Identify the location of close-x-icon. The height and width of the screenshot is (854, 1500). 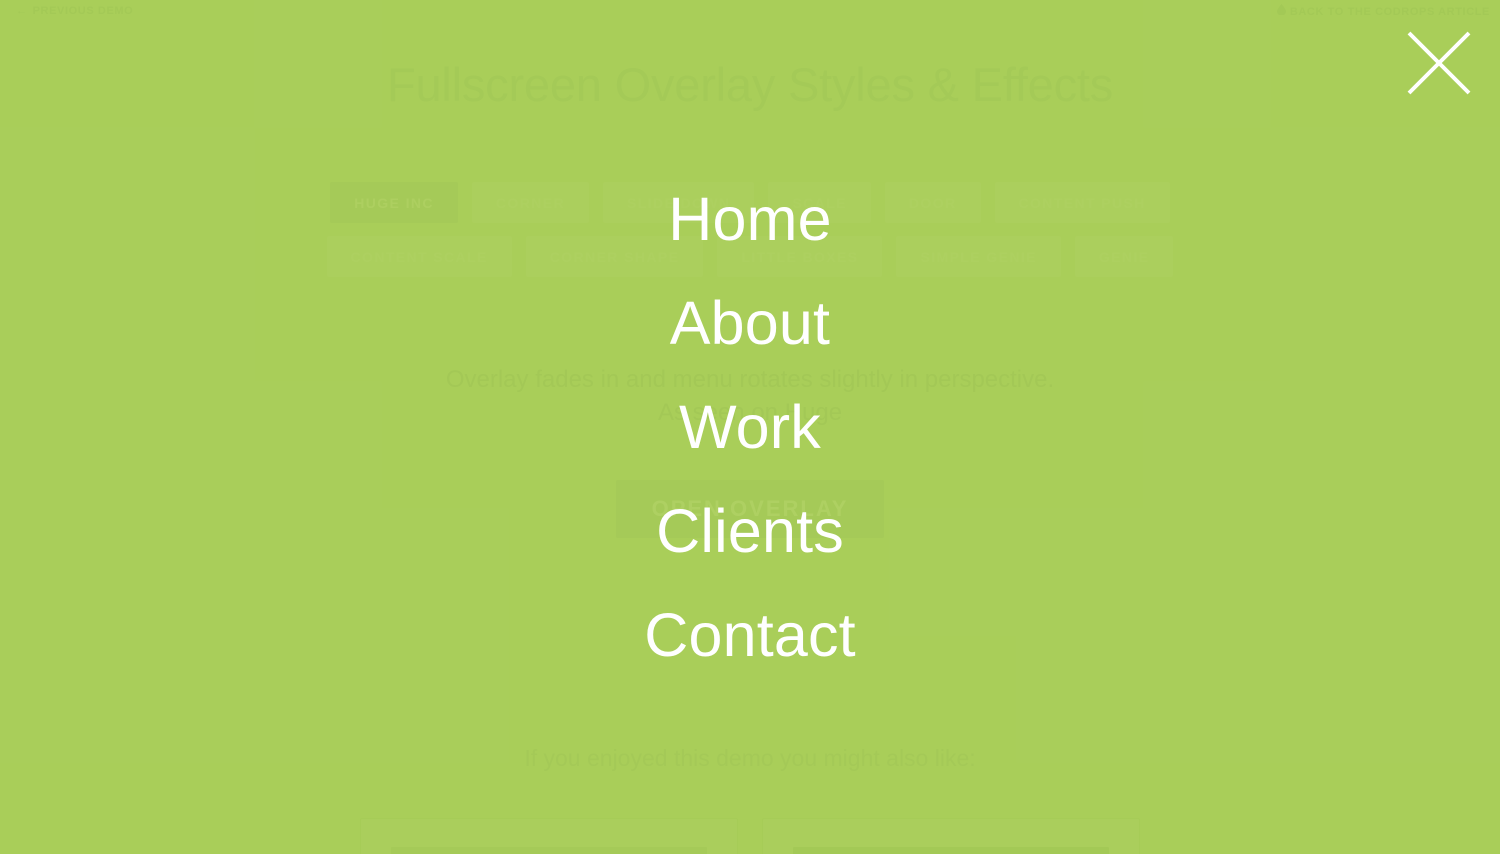
(1439, 63).